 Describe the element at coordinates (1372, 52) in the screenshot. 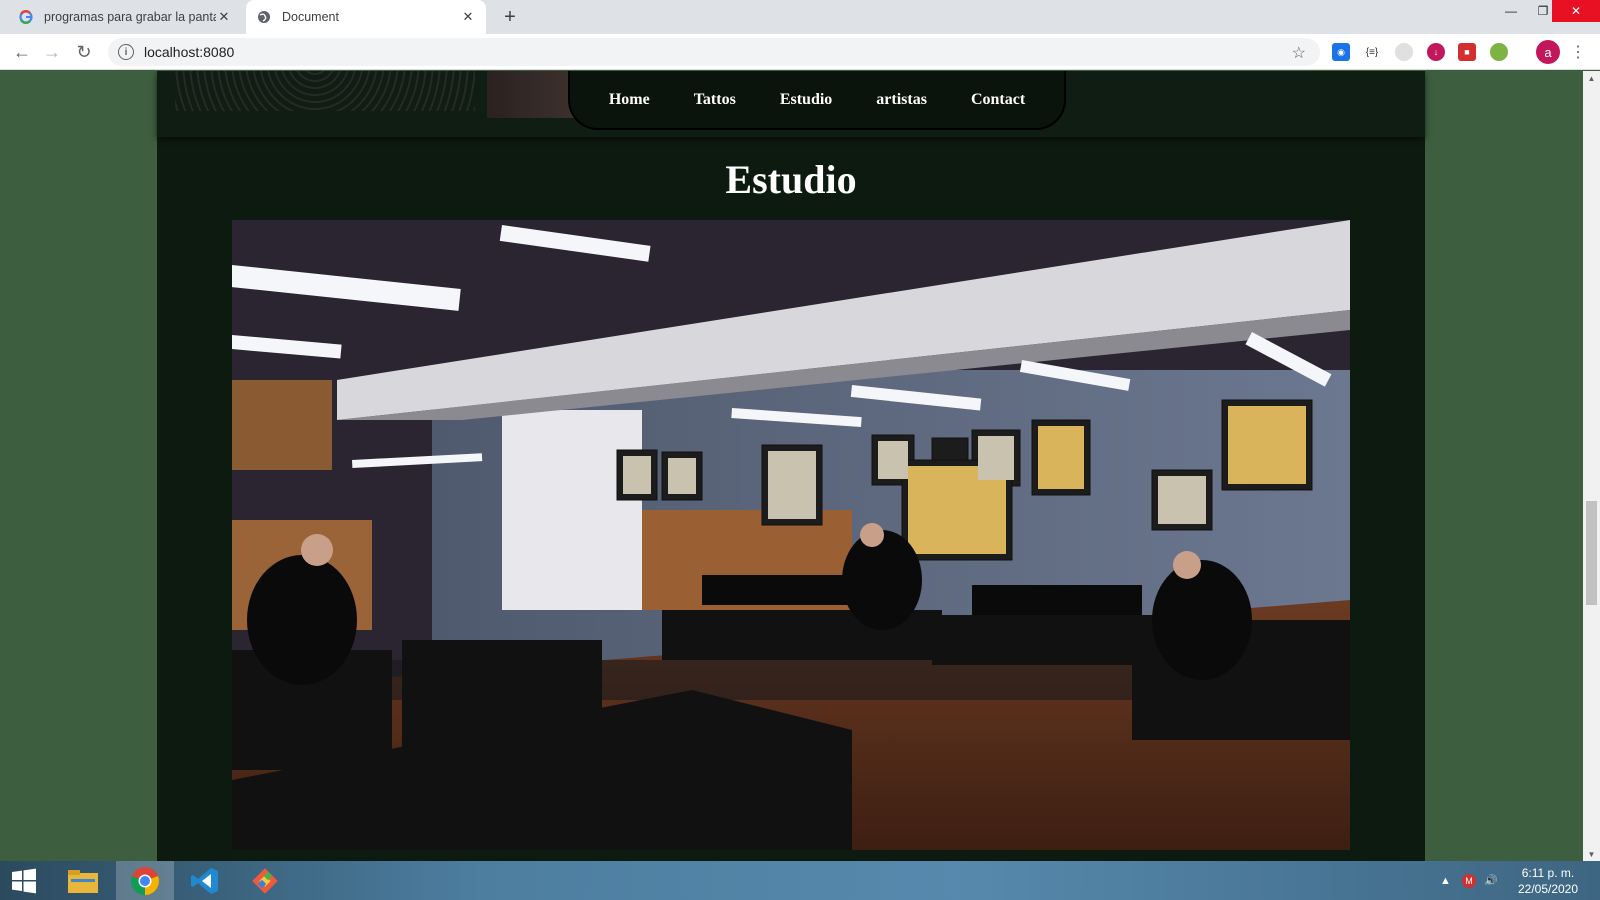

I see `json-extension-icon: {≡}` at that location.